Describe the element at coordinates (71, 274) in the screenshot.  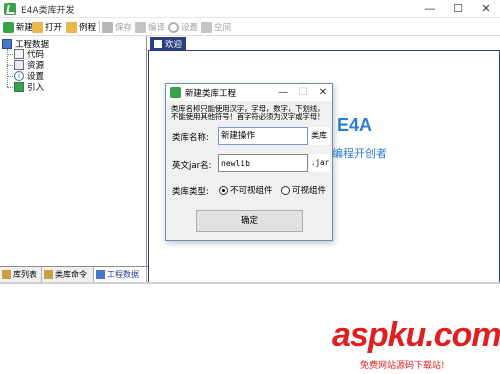
I see `tab-label: 类库命令` at that location.